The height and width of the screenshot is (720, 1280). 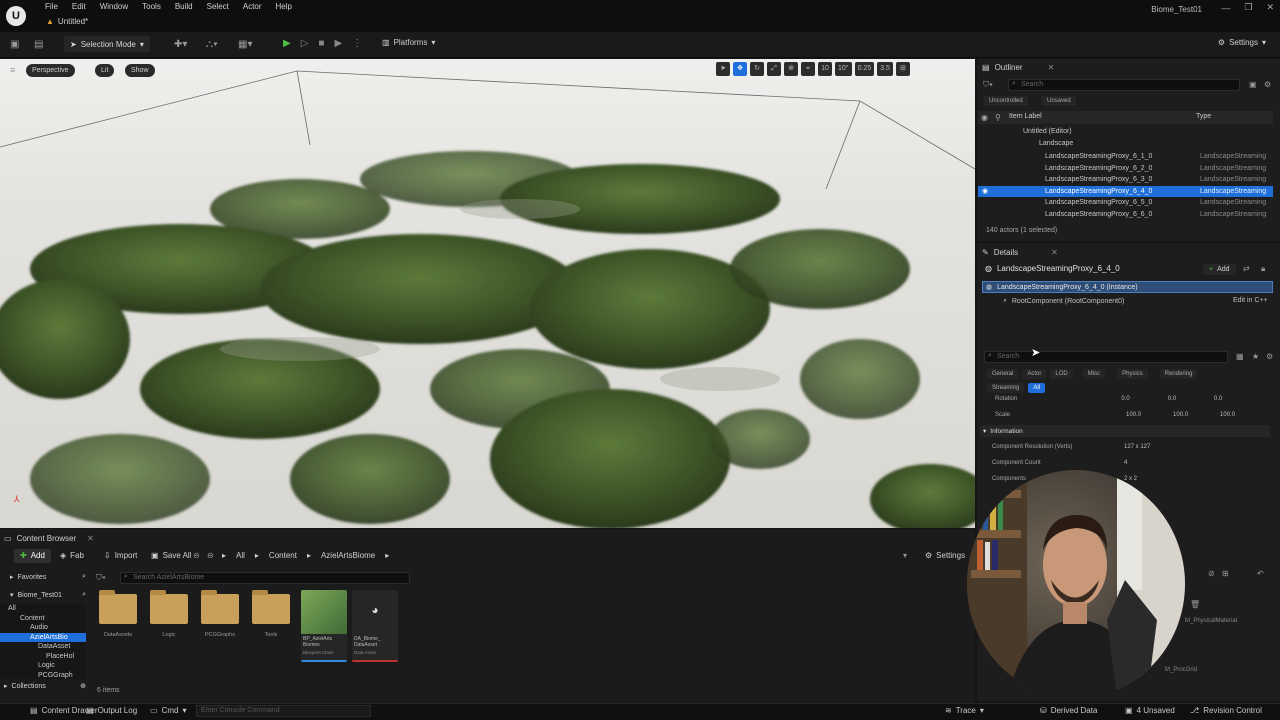 What do you see at coordinates (1225, 573) in the screenshot?
I see `browse-asset-icon: ⊞` at bounding box center [1225, 573].